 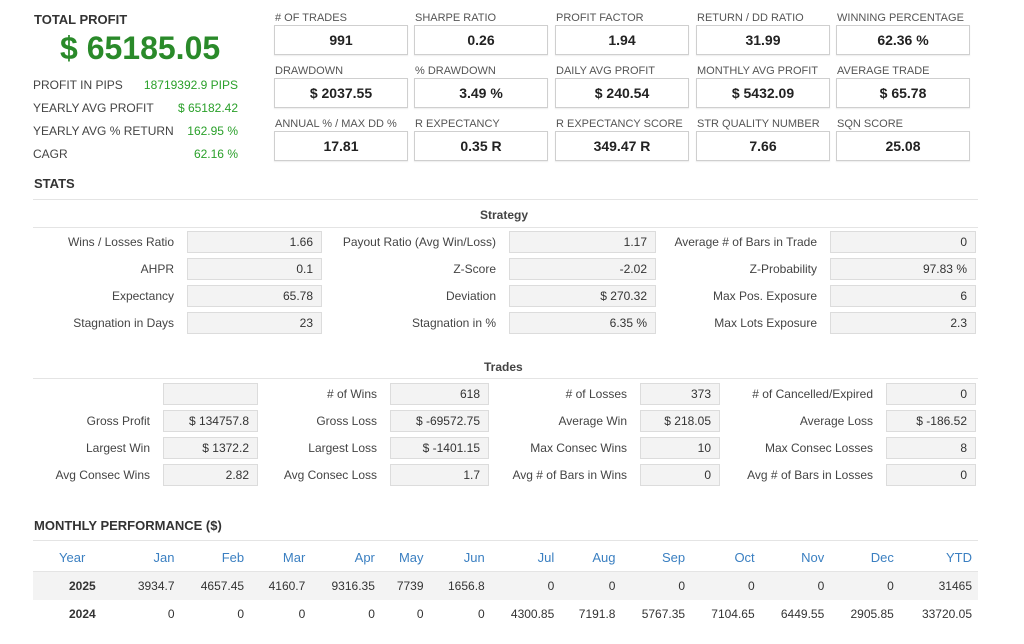 I want to click on kpi-label: WINNING PERCENTAGE, so click(x=900, y=18).